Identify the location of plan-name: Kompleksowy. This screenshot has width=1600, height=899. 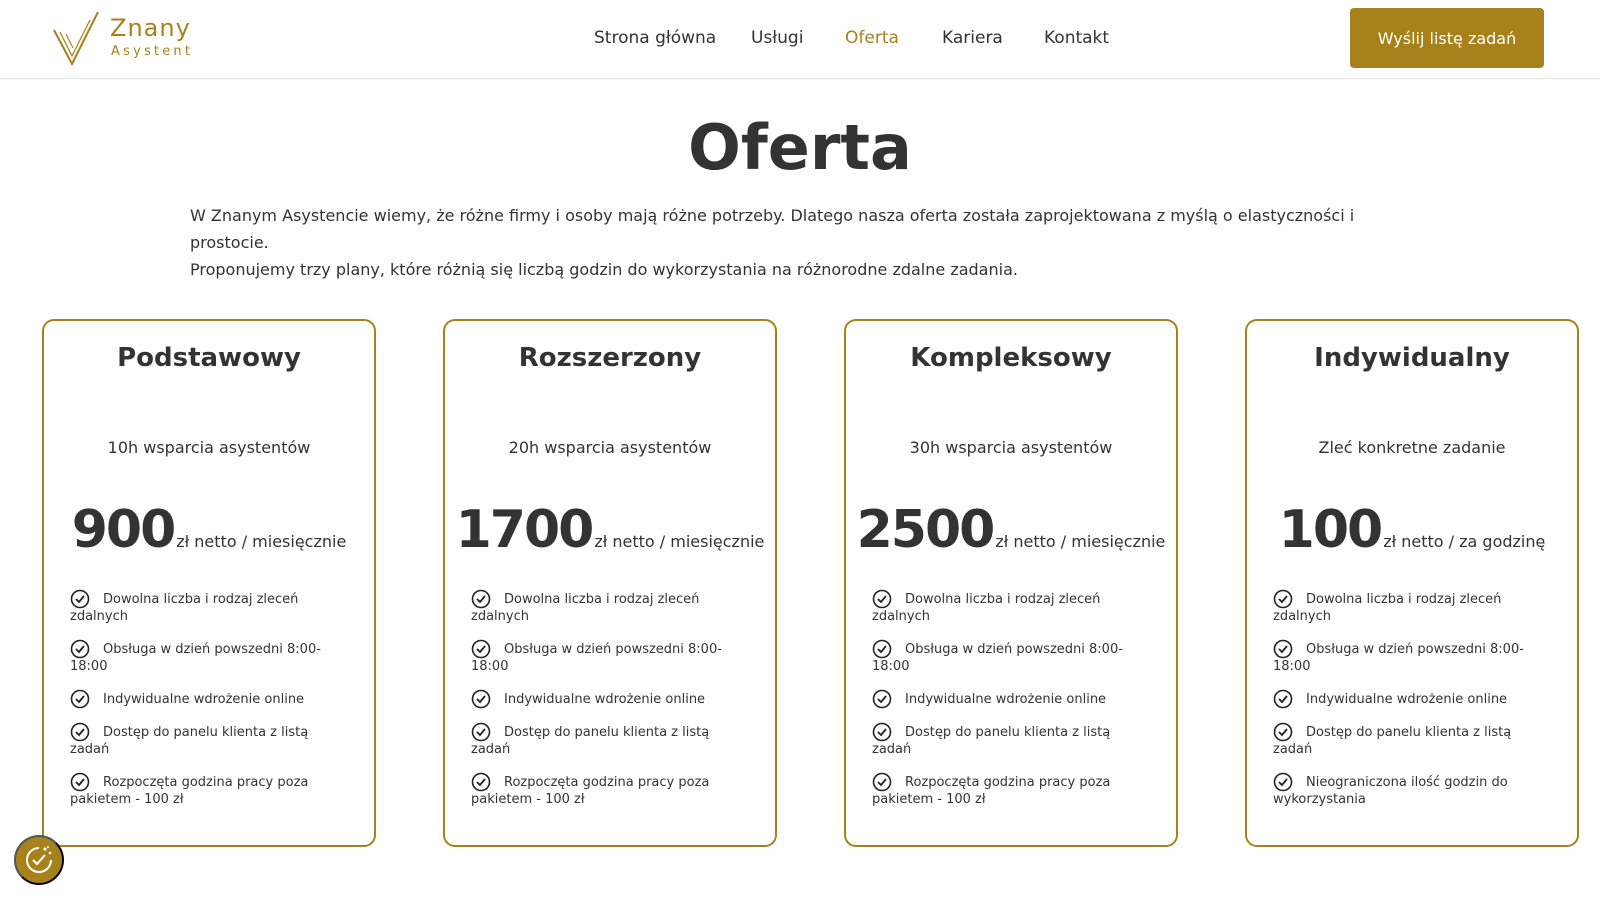
(1011, 358).